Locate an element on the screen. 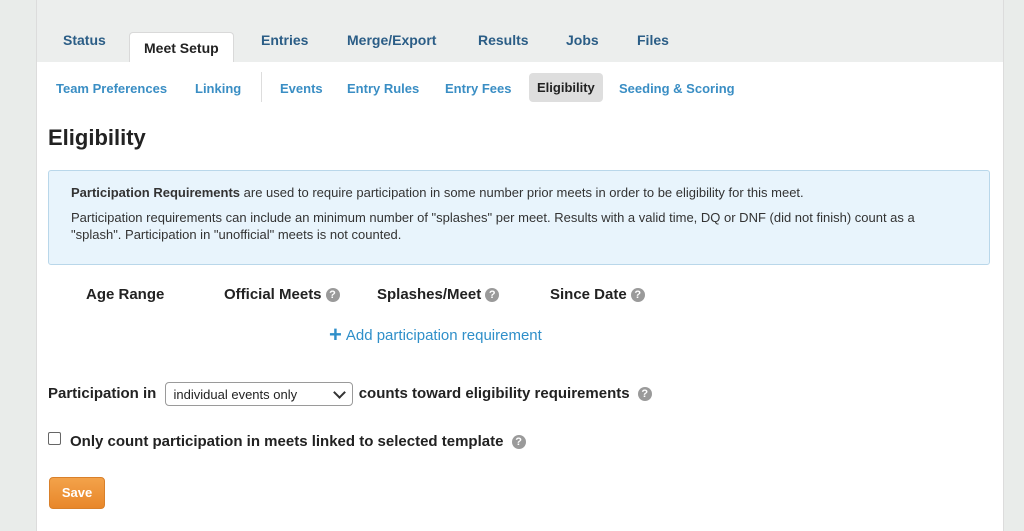  participation-select-value: individual events only is located at coordinates (235, 394).